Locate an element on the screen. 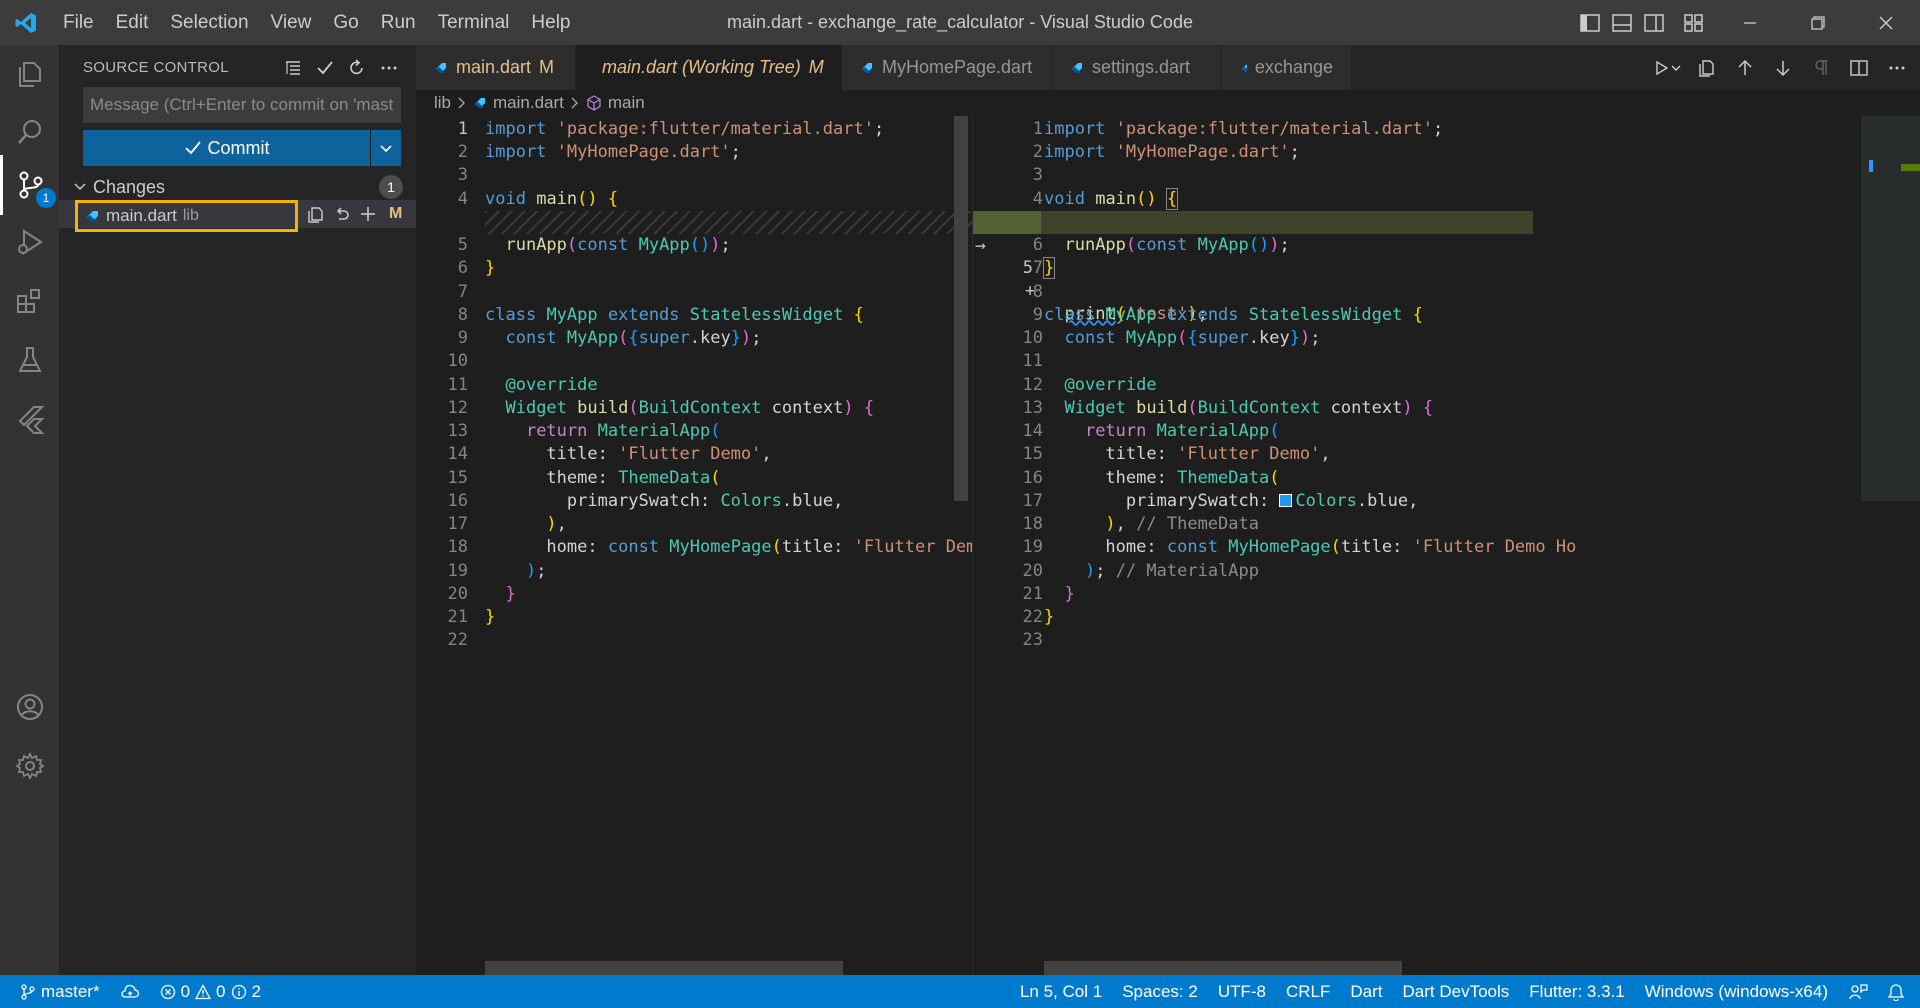 The image size is (1920, 1008). target-platform: Windows (windows-x64) is located at coordinates (1736, 991).